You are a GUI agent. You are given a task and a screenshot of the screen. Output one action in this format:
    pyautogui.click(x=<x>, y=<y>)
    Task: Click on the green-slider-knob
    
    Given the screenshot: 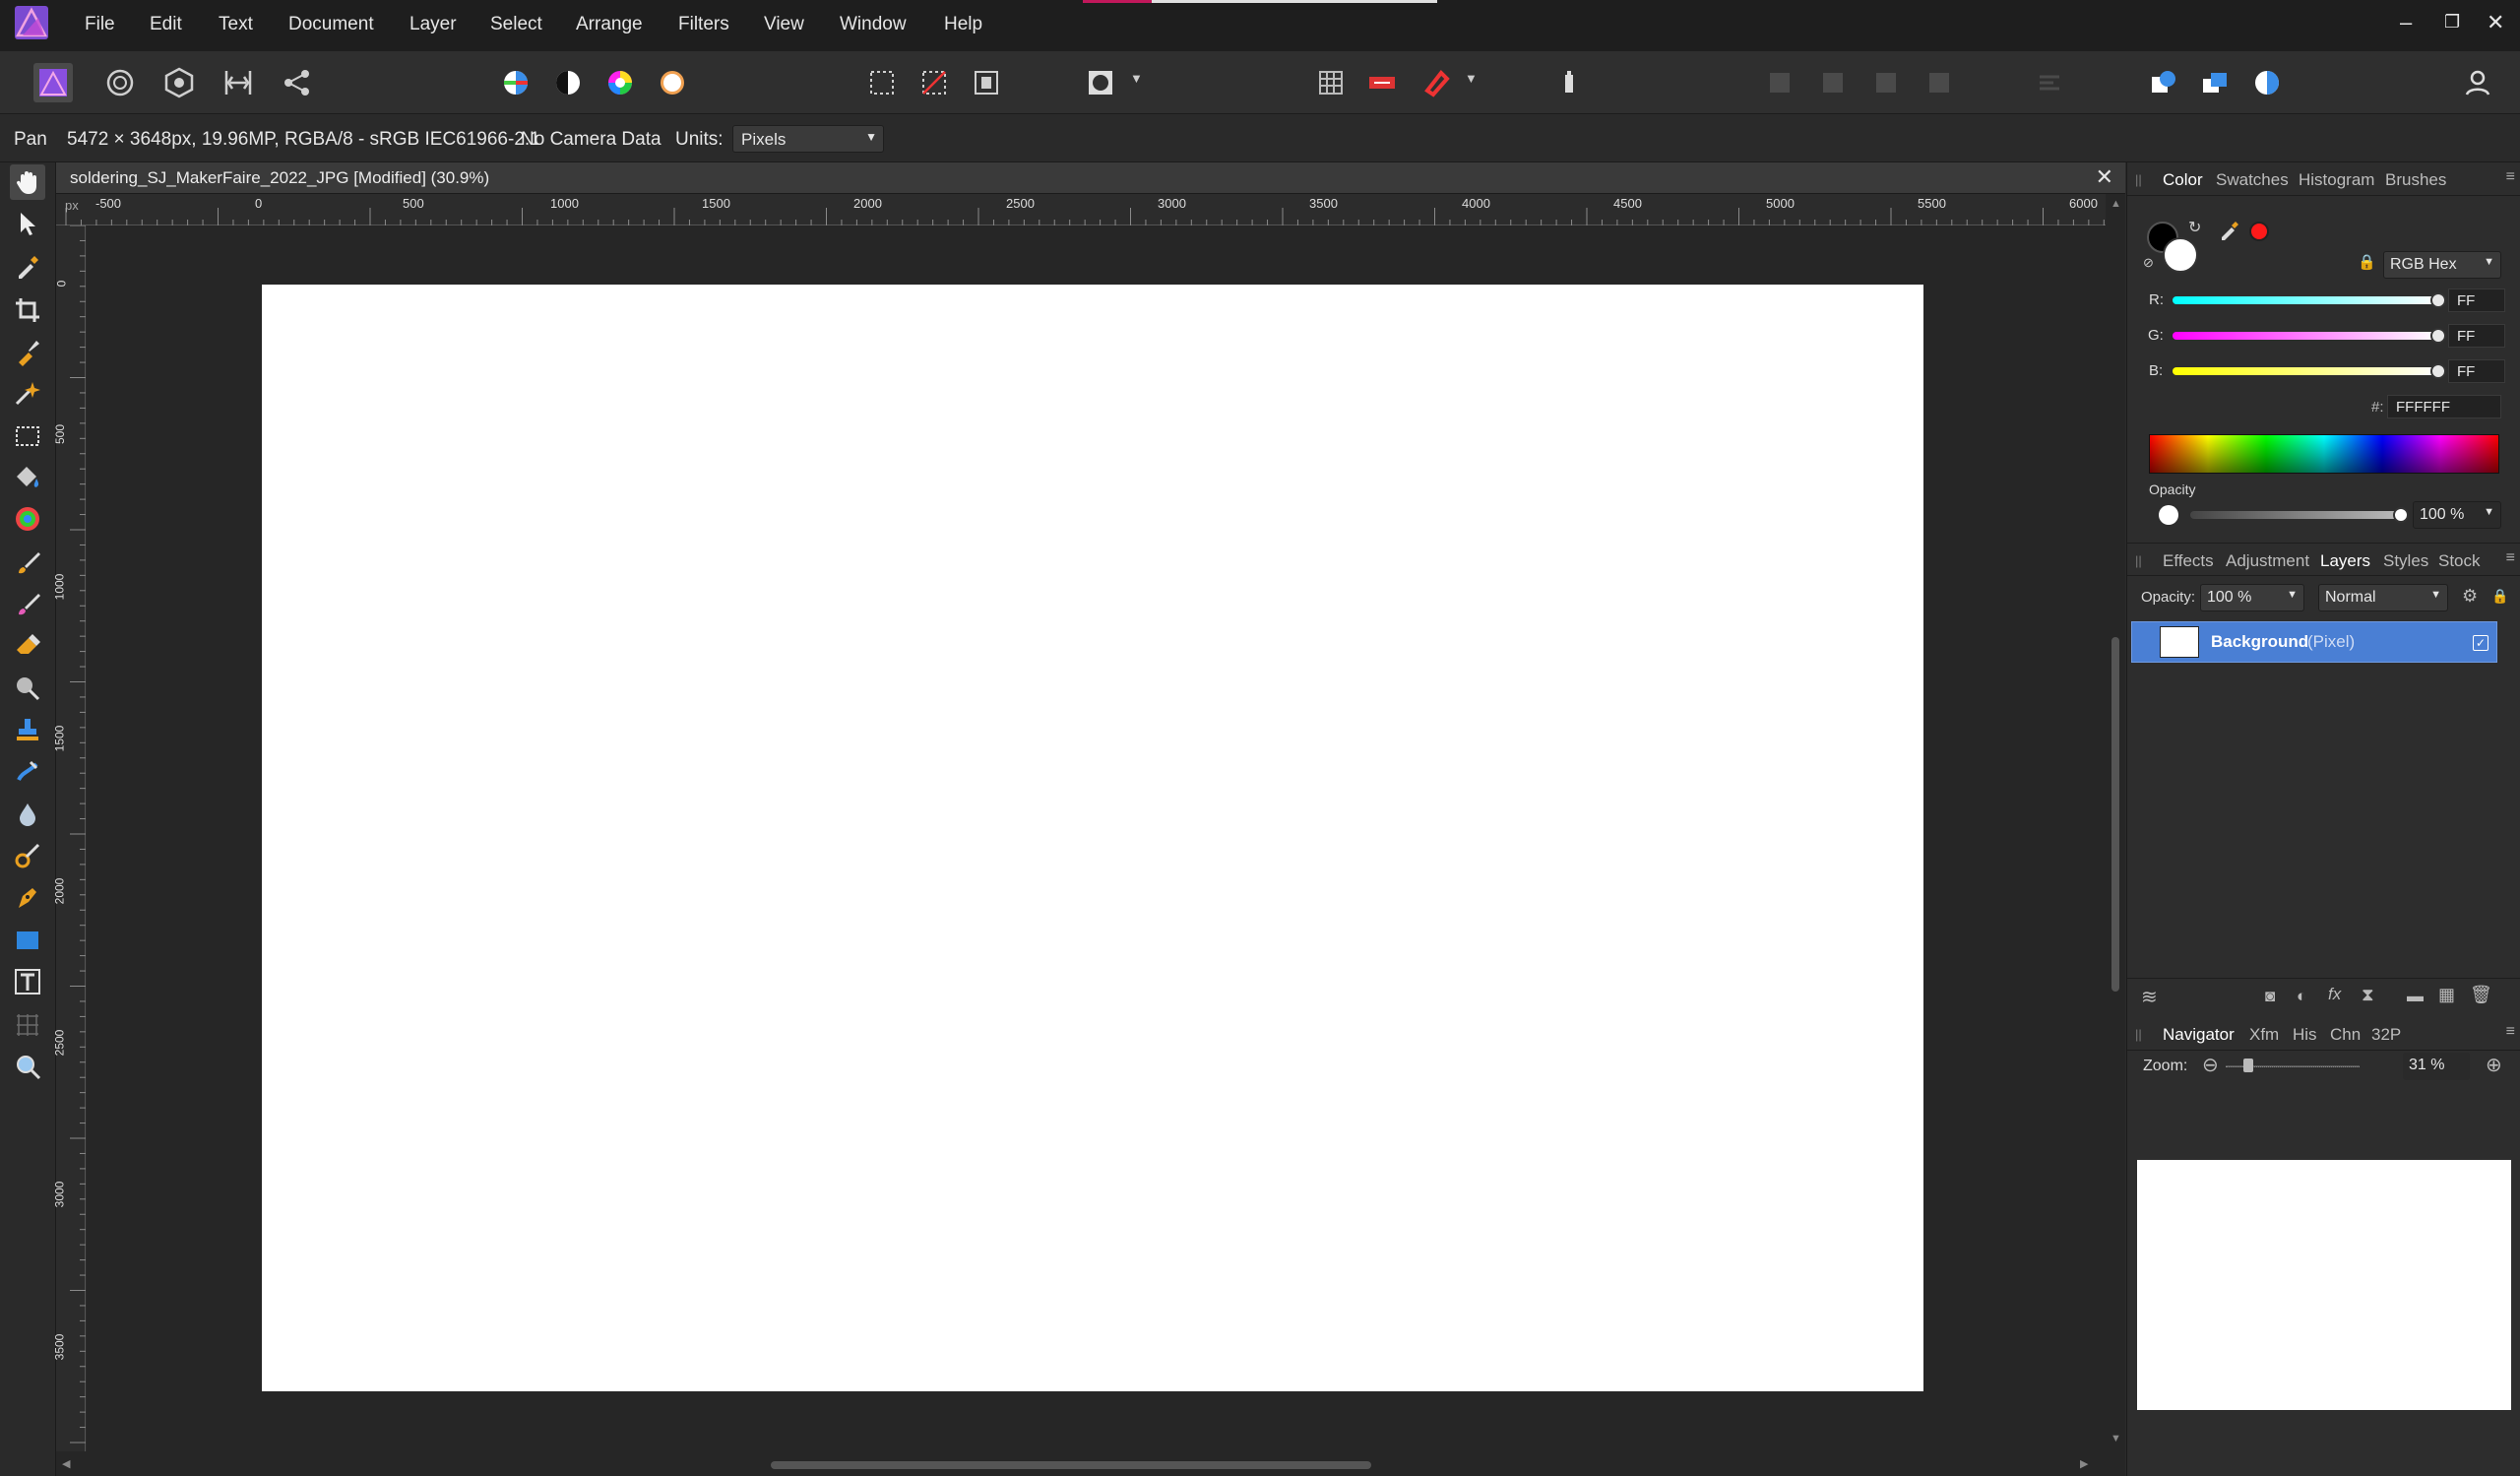 What is the action you would take?
    pyautogui.click(x=2438, y=336)
    